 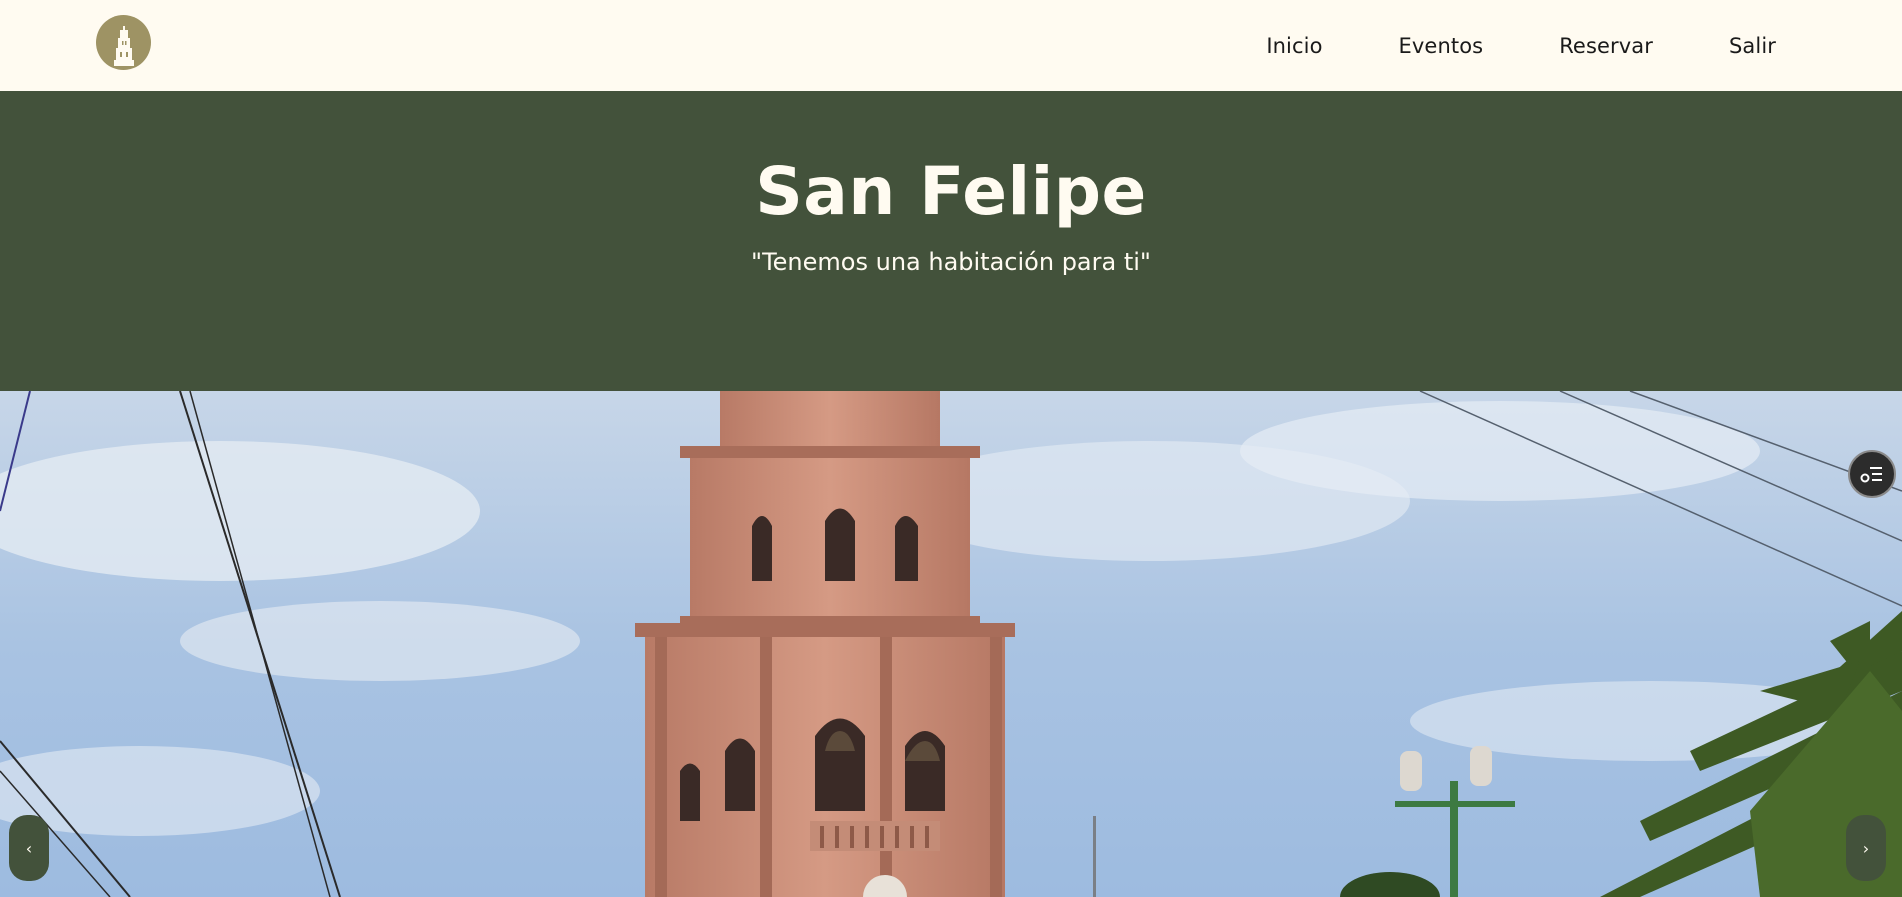 What do you see at coordinates (951, 262) in the screenshot?
I see `hero-subtitle: "Tenemos una habitación para ti"` at bounding box center [951, 262].